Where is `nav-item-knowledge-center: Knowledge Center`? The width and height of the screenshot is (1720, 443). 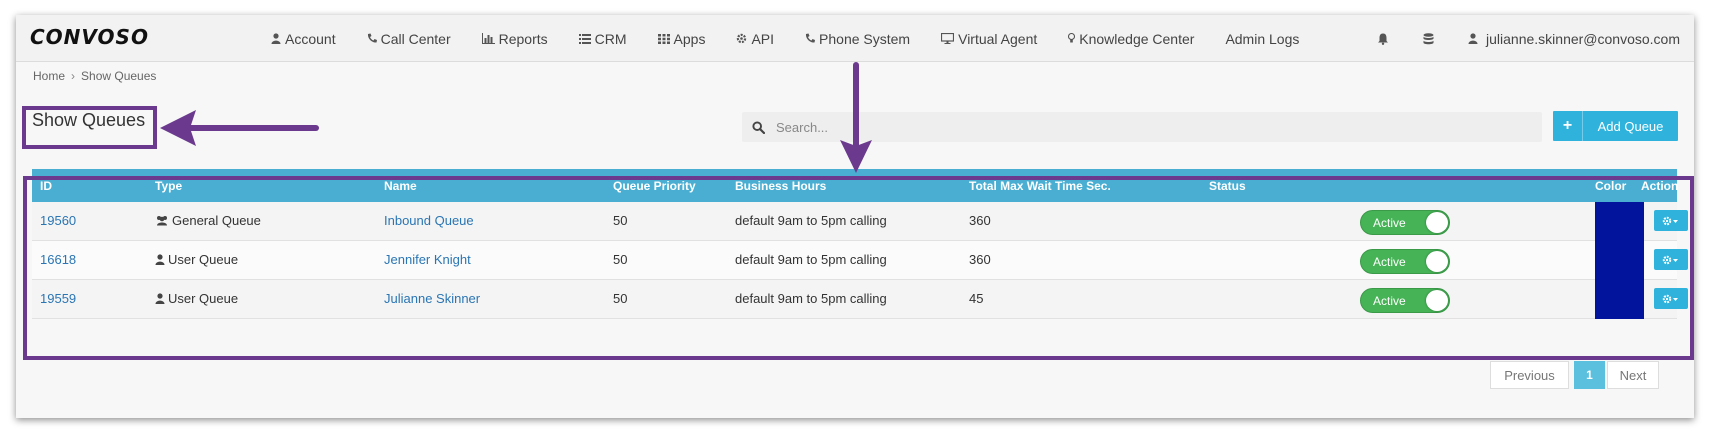
nav-item-knowledge-center: Knowledge Center is located at coordinates (1131, 39).